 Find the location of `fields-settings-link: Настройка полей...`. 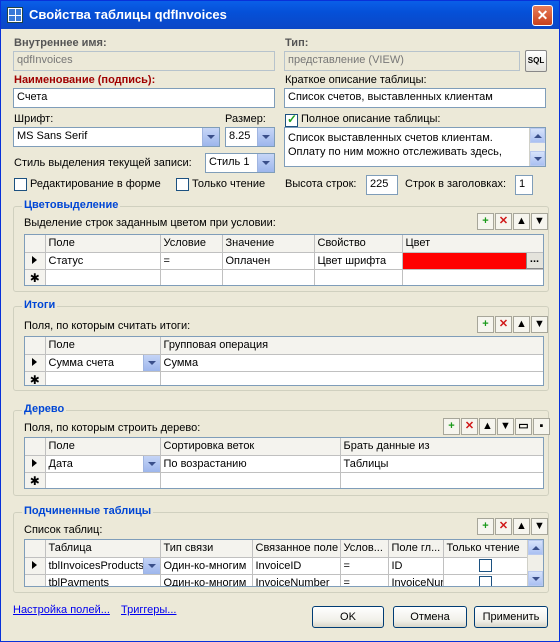

fields-settings-link: Настройка полей... is located at coordinates (61, 610).